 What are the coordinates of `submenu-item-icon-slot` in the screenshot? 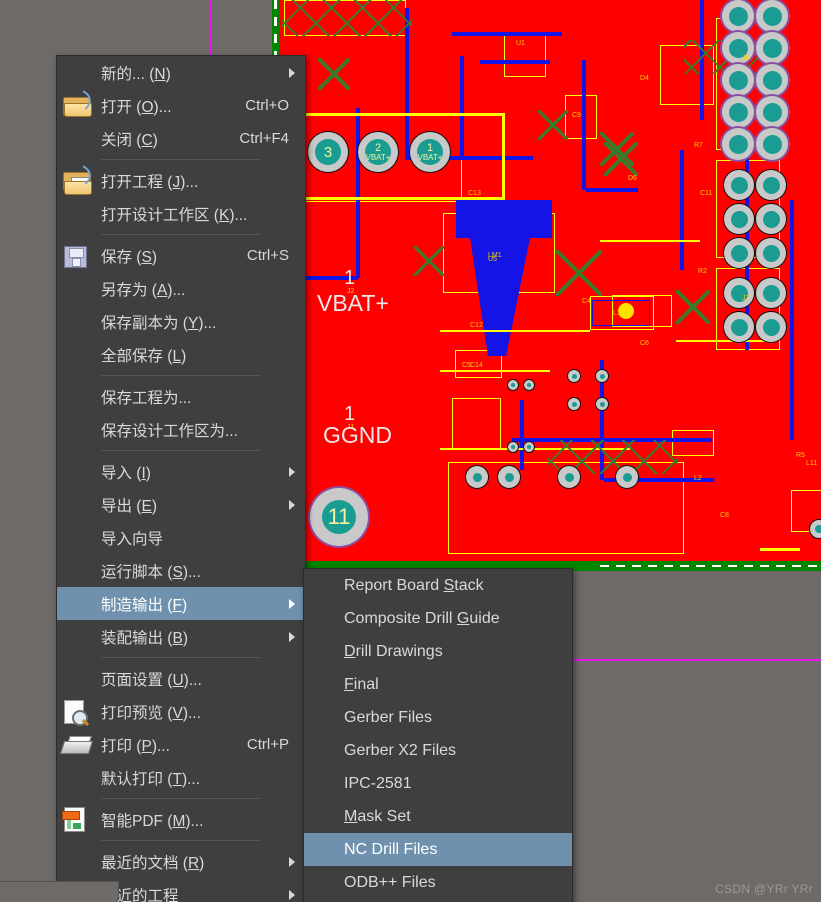 It's located at (324, 816).